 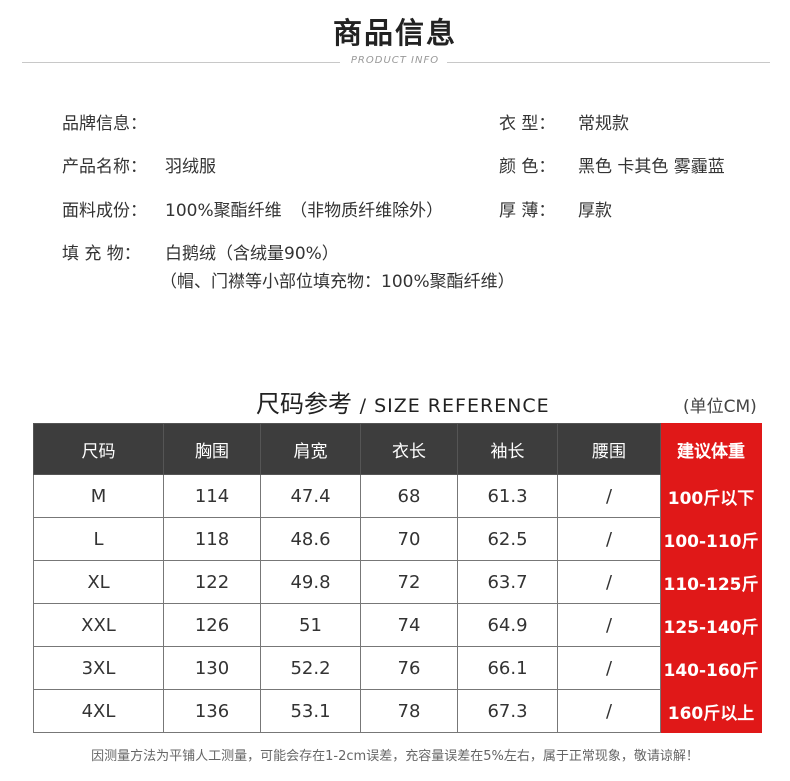 What do you see at coordinates (409, 668) in the screenshot?
I see `cell-length: 76` at bounding box center [409, 668].